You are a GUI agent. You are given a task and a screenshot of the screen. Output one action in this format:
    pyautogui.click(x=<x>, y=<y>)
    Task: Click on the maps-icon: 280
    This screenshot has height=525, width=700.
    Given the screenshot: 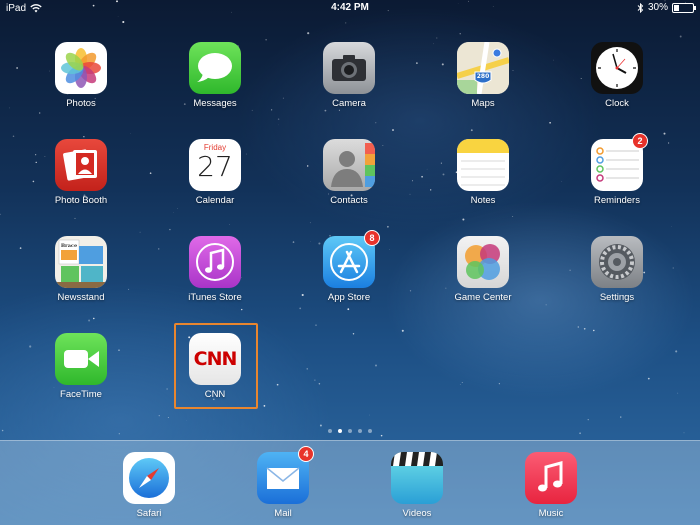 What is the action you would take?
    pyautogui.click(x=483, y=68)
    